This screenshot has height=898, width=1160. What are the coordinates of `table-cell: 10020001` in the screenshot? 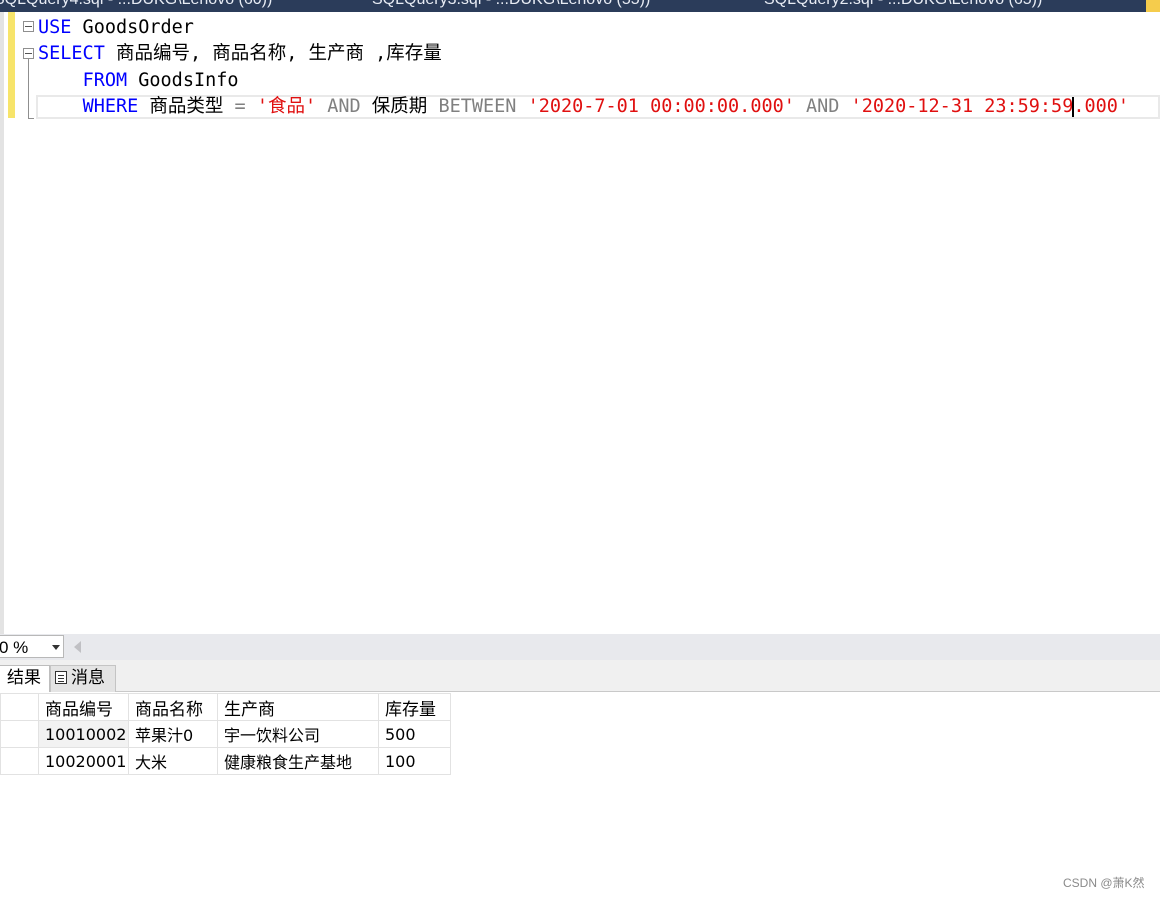 It's located at (83, 761).